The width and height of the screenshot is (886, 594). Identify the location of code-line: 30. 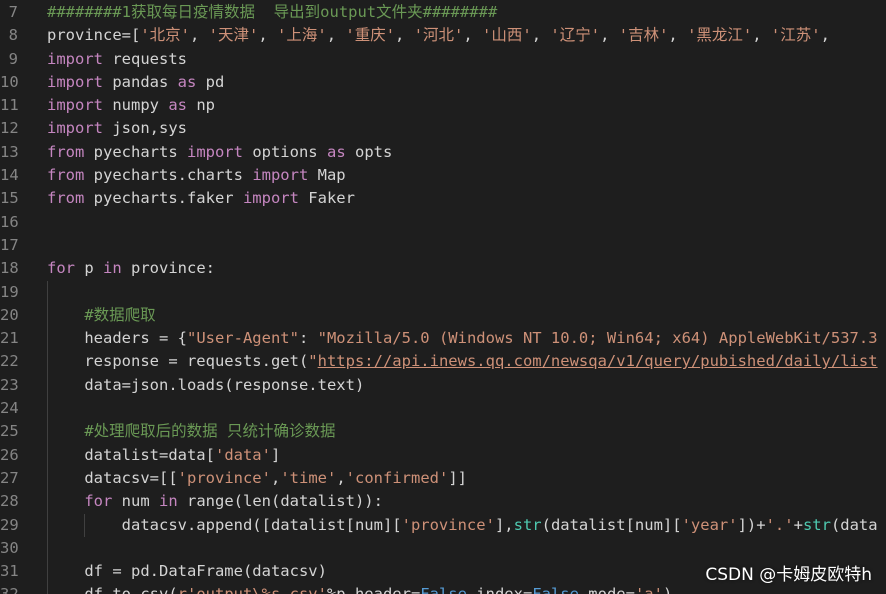
(443, 548).